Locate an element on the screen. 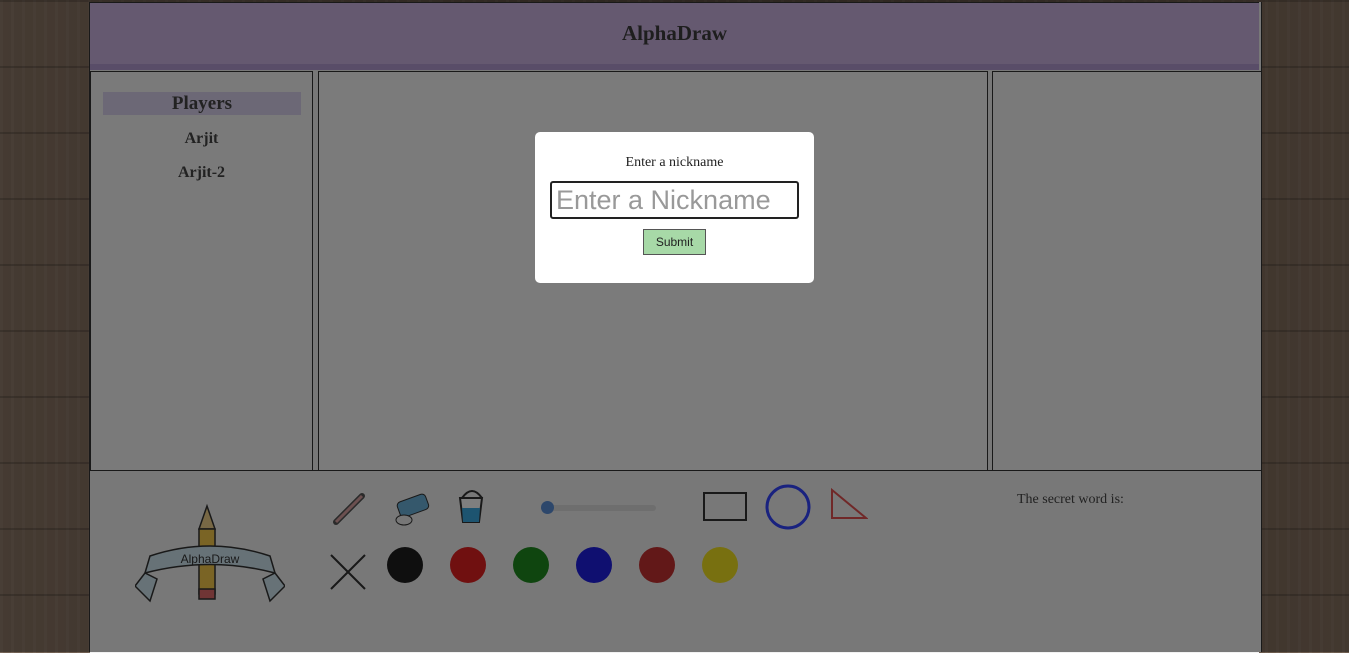  nickname-modal: Enter a nickname Submit is located at coordinates (674, 207).